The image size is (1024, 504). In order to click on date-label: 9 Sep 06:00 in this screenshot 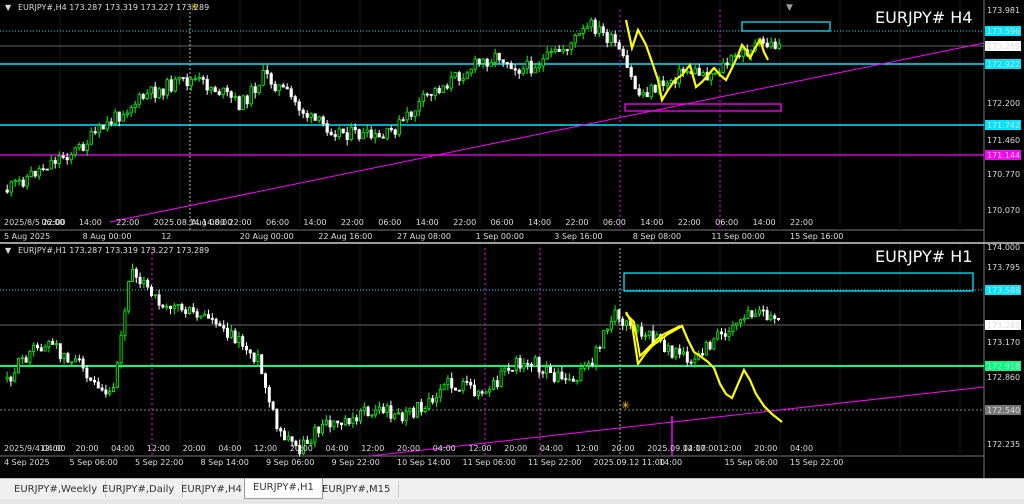, I will do `click(290, 462)`.